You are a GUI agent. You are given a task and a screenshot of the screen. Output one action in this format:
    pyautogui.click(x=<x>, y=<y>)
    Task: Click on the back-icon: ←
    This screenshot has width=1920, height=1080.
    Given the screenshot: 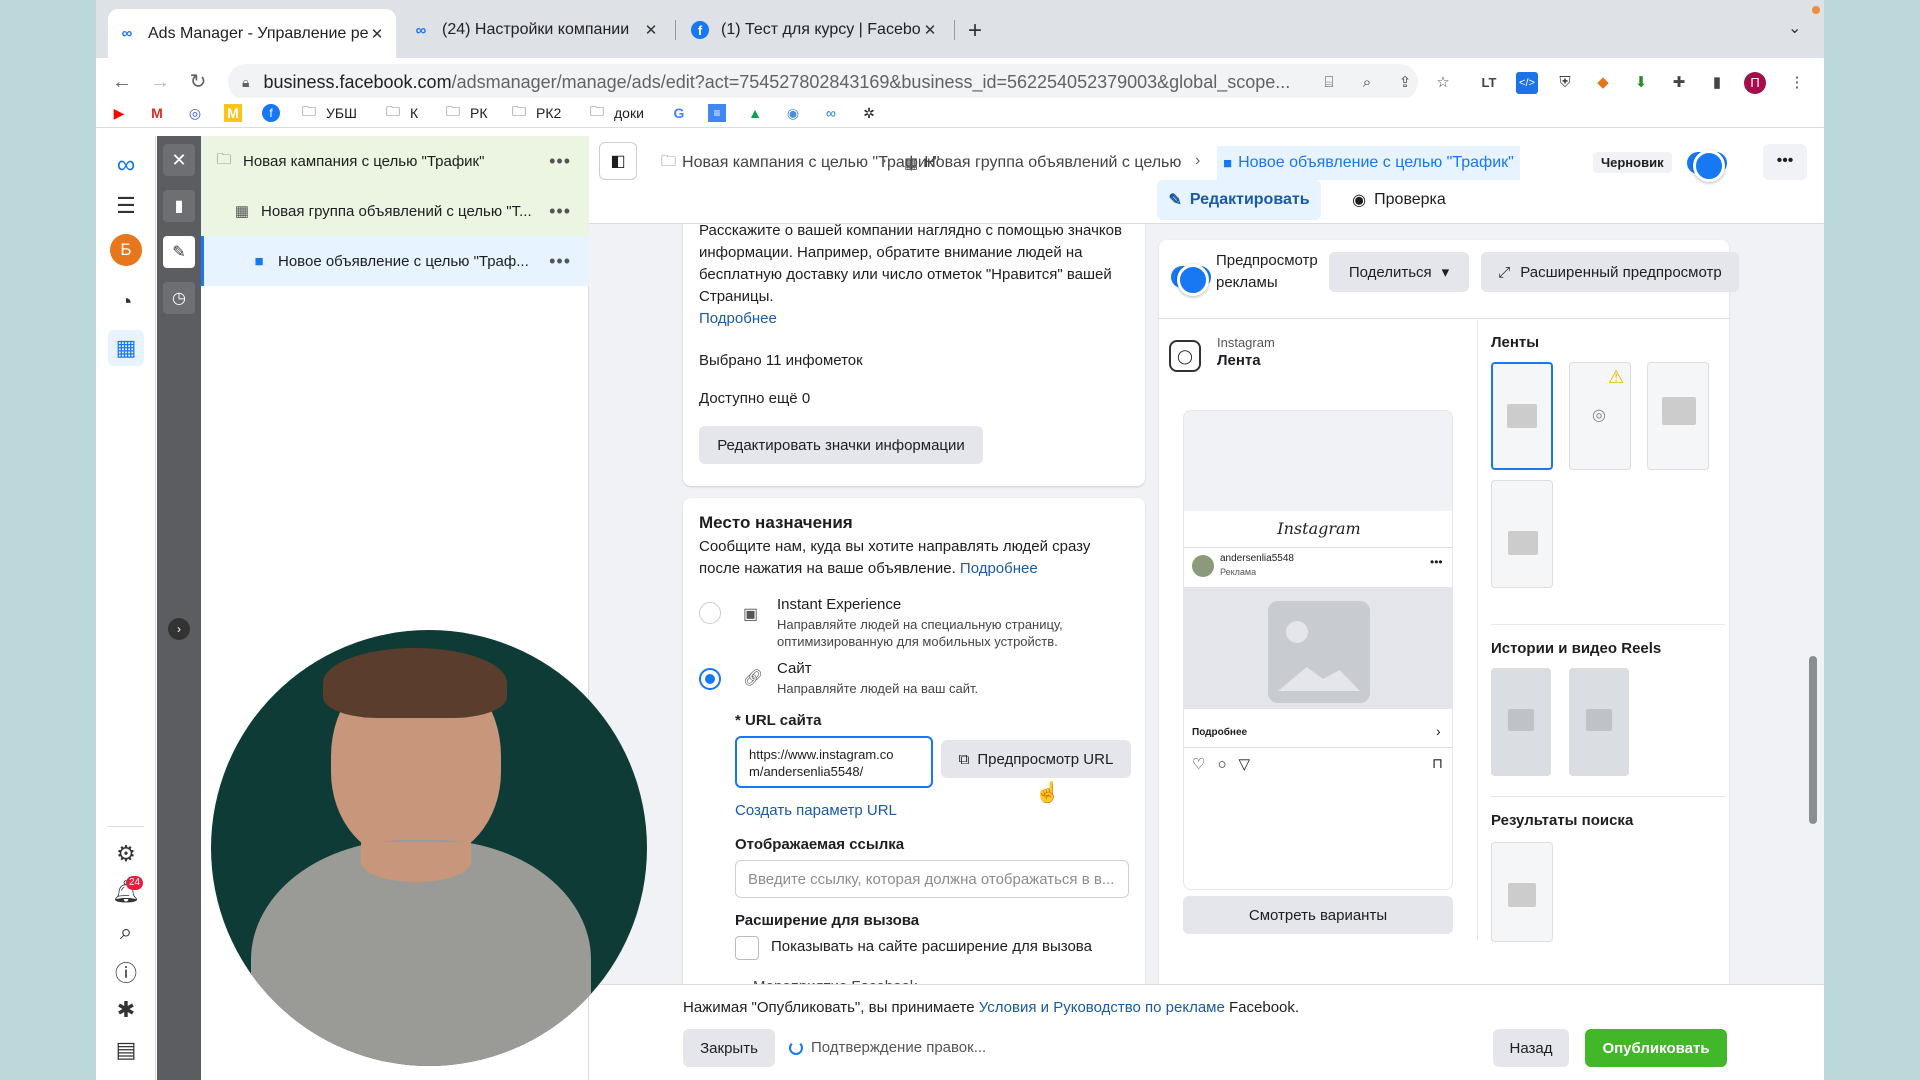 What is the action you would take?
    pyautogui.click(x=122, y=82)
    